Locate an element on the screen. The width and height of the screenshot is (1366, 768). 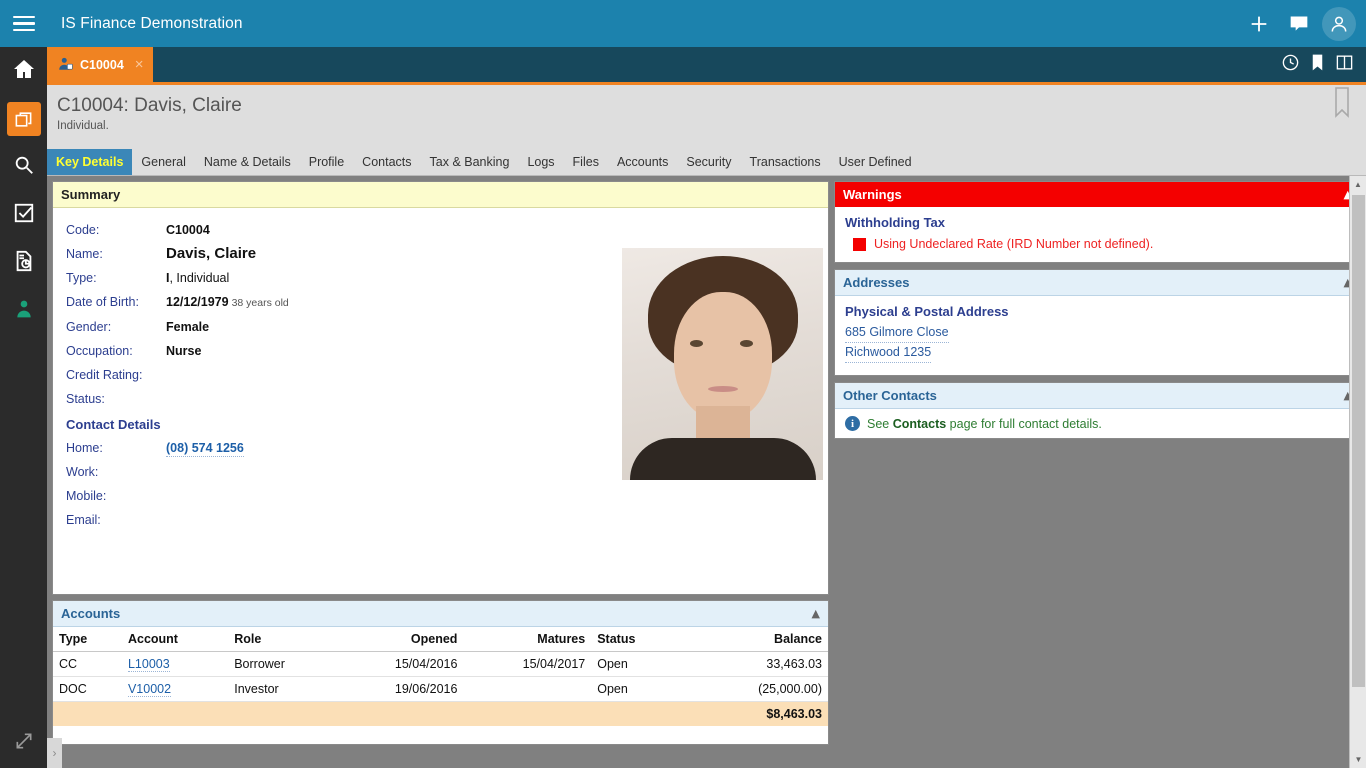
tab-logs: Logs is located at coordinates (540, 162).